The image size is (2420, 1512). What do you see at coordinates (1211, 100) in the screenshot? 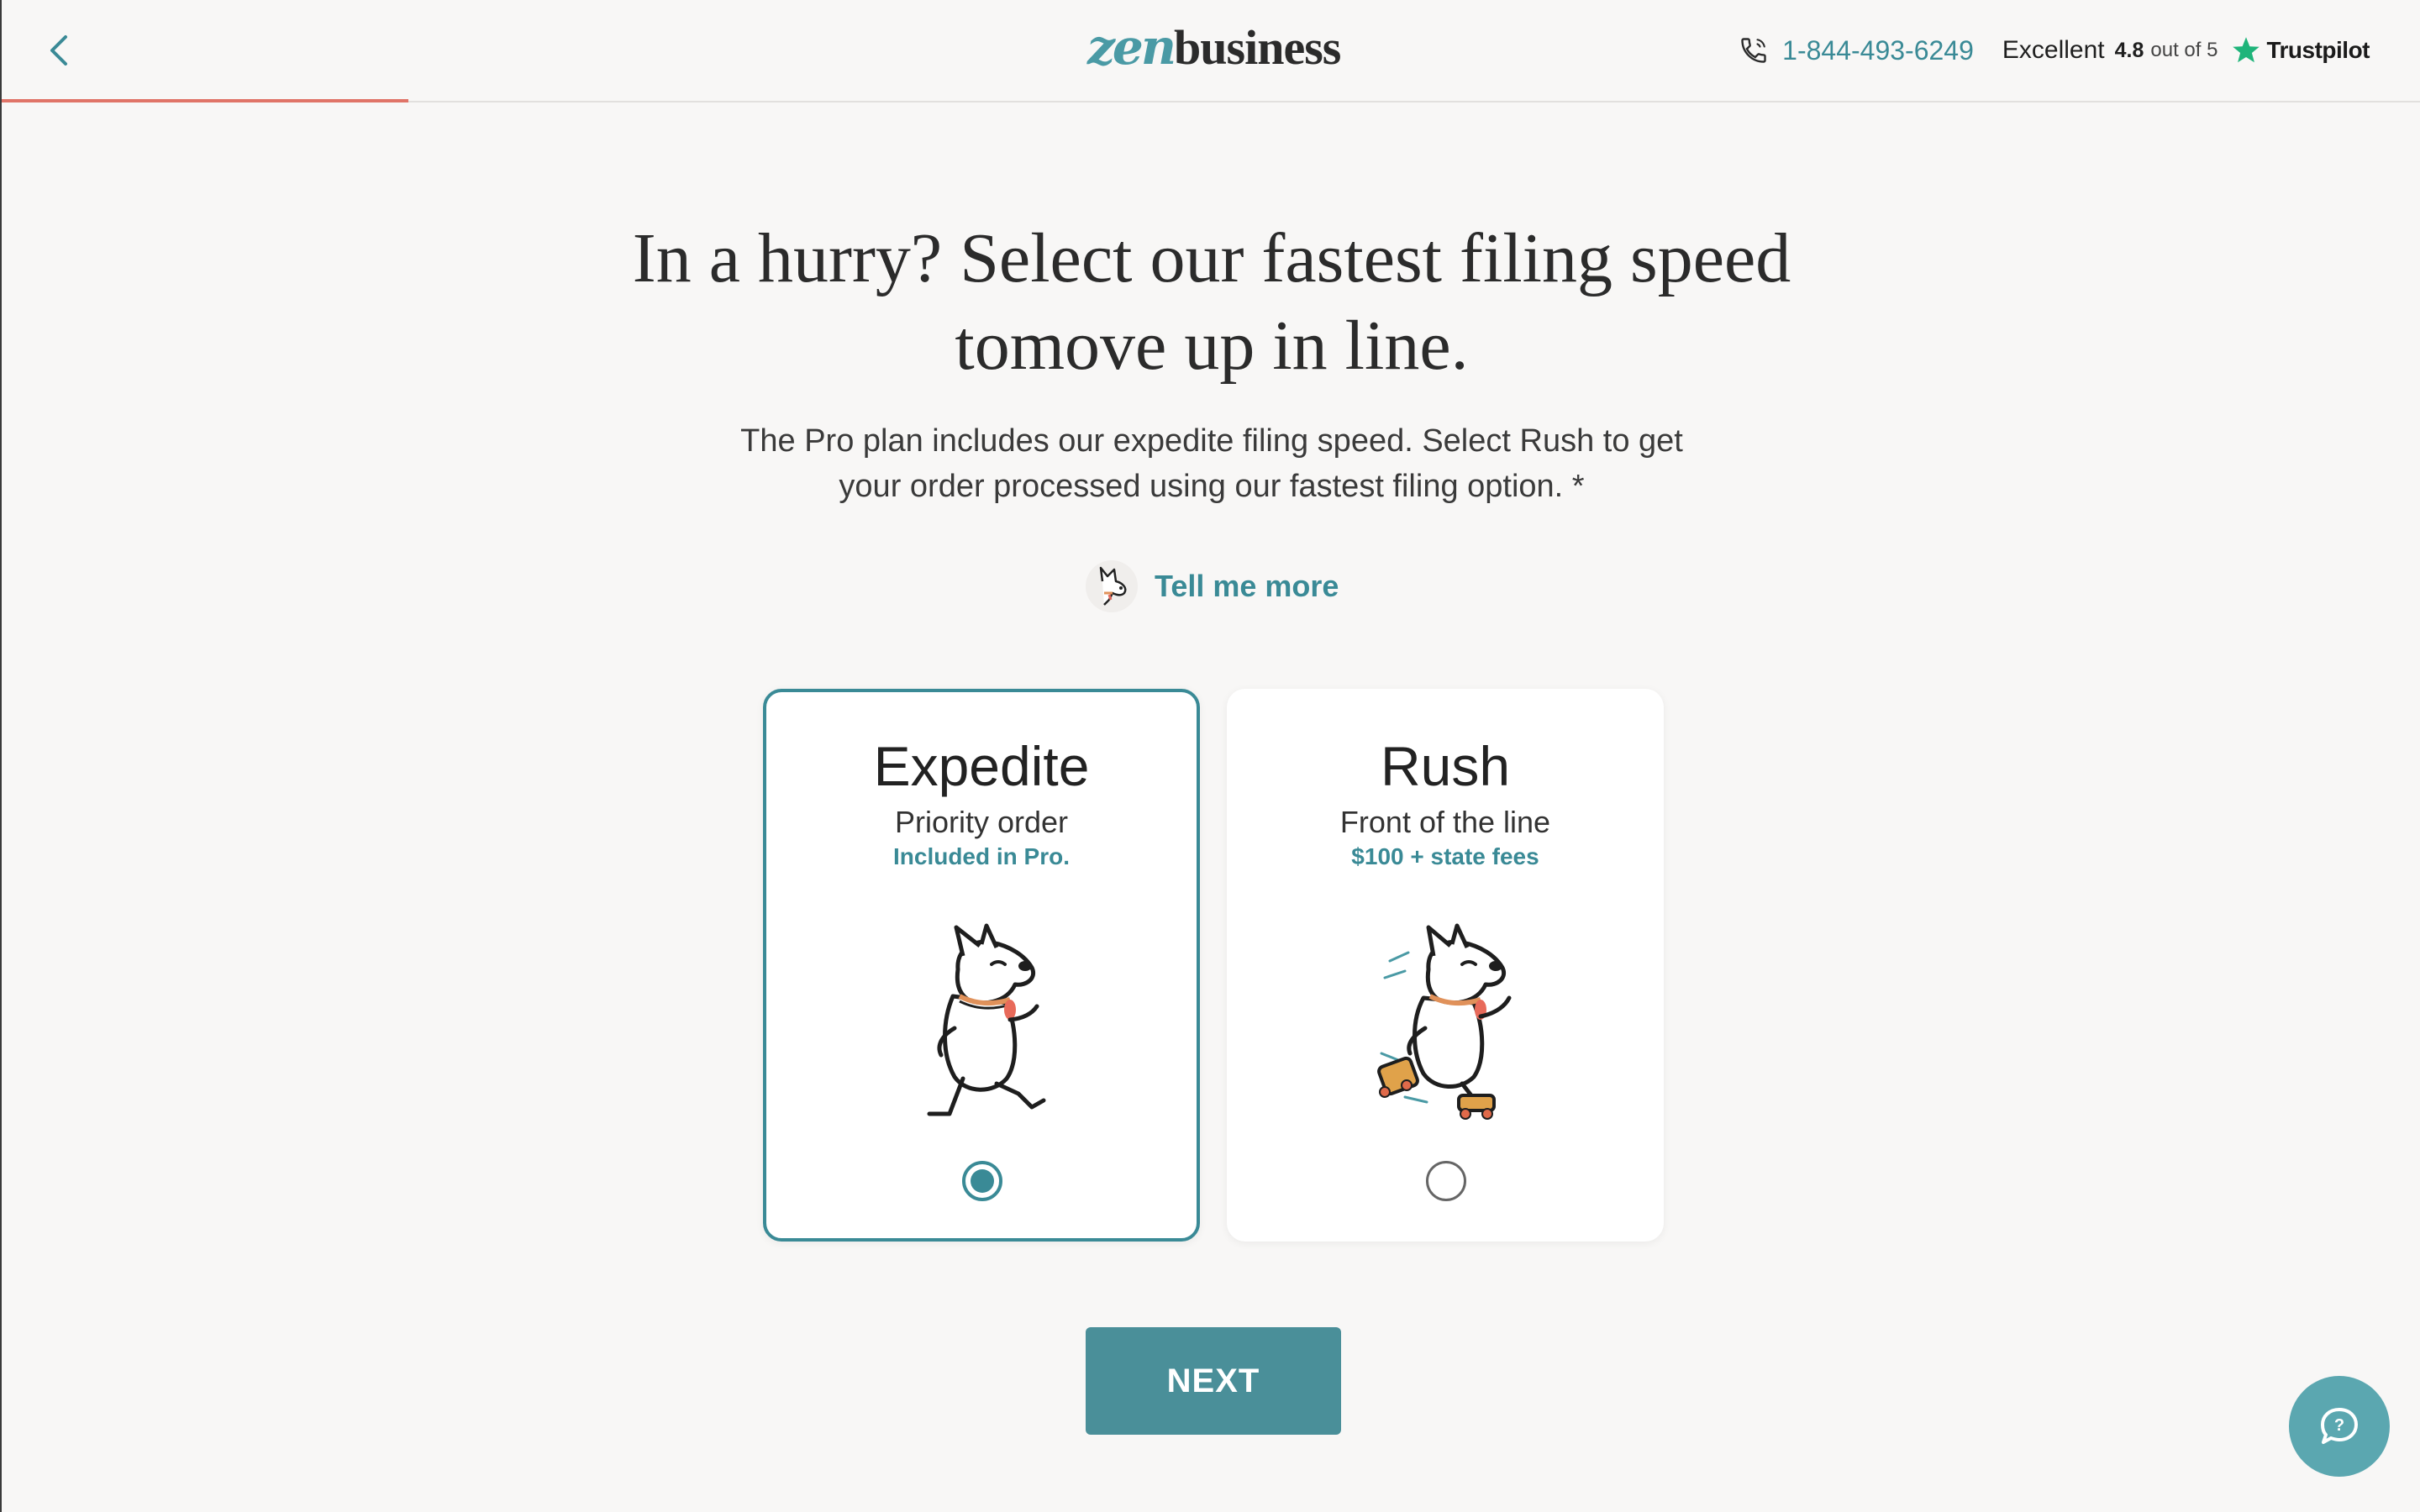
I see `progress-bar` at bounding box center [1211, 100].